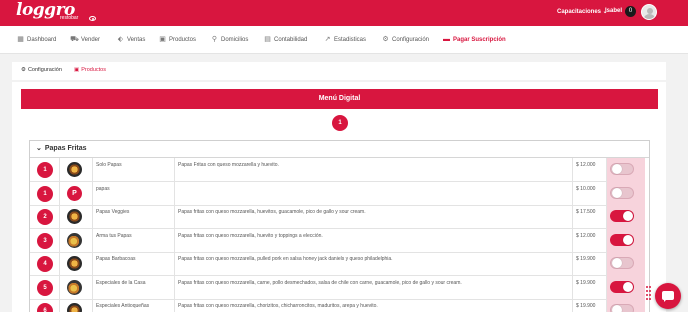 The width and height of the screenshot is (688, 312). I want to click on nav-estadisticas: ↗ Estadisticas, so click(344, 40).